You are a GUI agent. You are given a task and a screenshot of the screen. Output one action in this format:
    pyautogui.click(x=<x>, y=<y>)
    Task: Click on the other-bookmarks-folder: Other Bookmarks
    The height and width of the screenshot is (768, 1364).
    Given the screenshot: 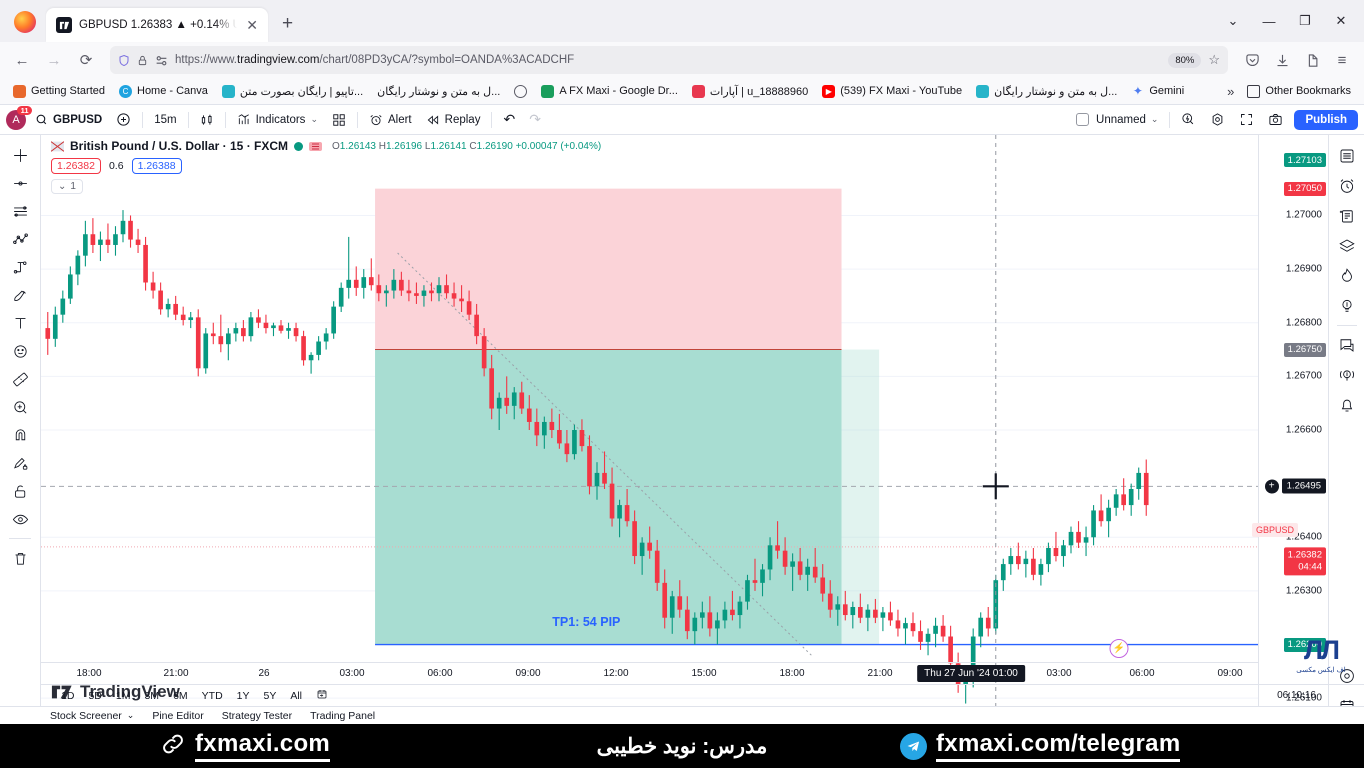 What is the action you would take?
    pyautogui.click(x=1299, y=91)
    